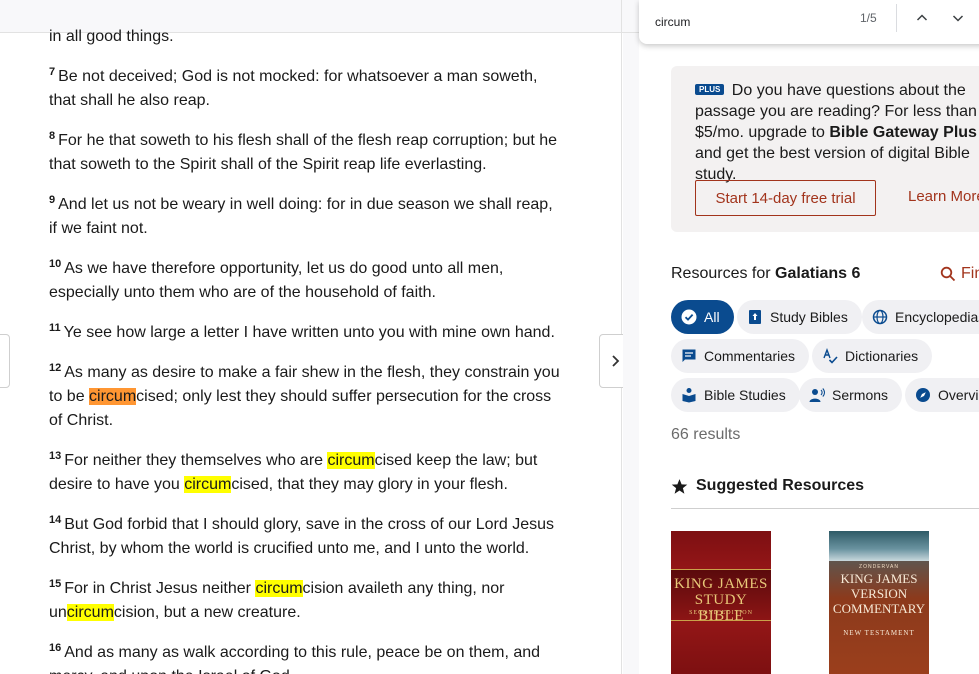  Describe the element at coordinates (721, 613) in the screenshot. I see `book-subtitle: SECOND EDITION` at that location.